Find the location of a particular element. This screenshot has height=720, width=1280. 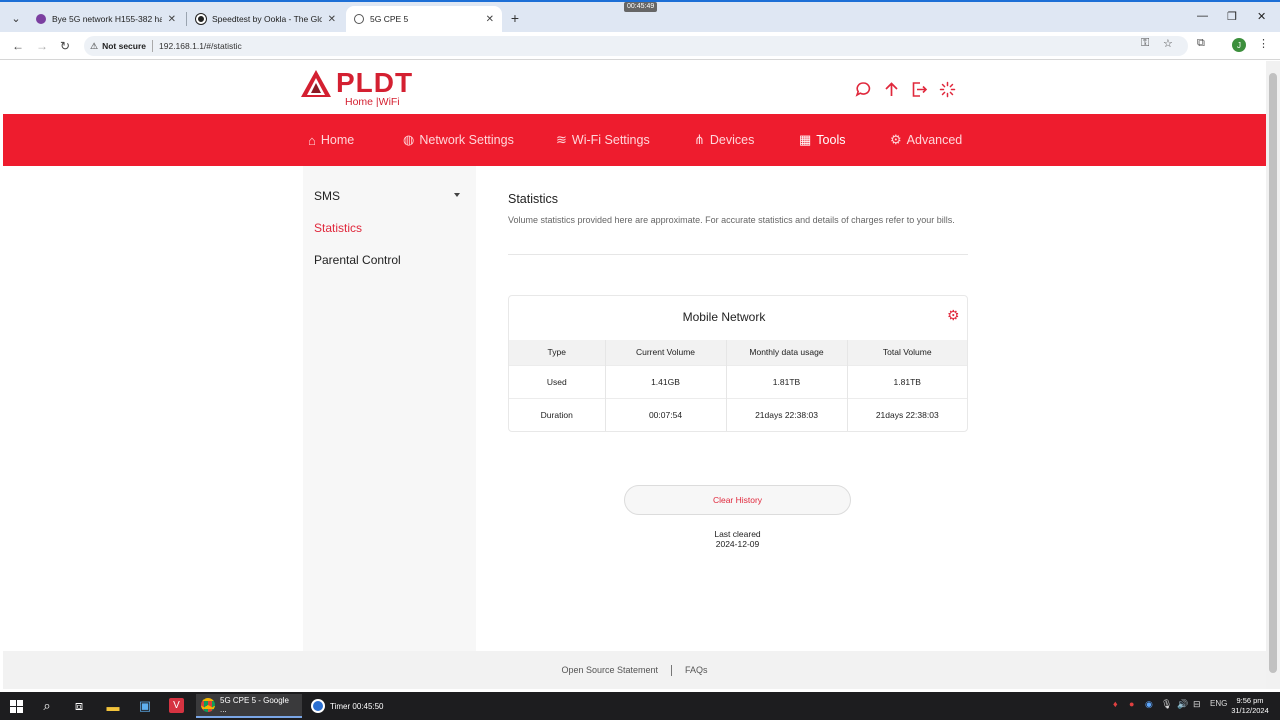

page-scrollbar is located at coordinates (1273, 375).